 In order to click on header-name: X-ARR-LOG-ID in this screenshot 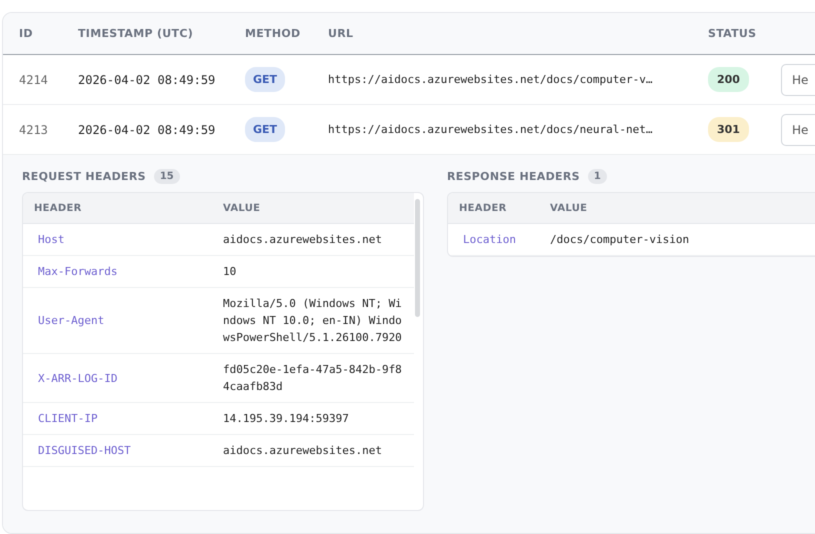, I will do `click(117, 378)`.